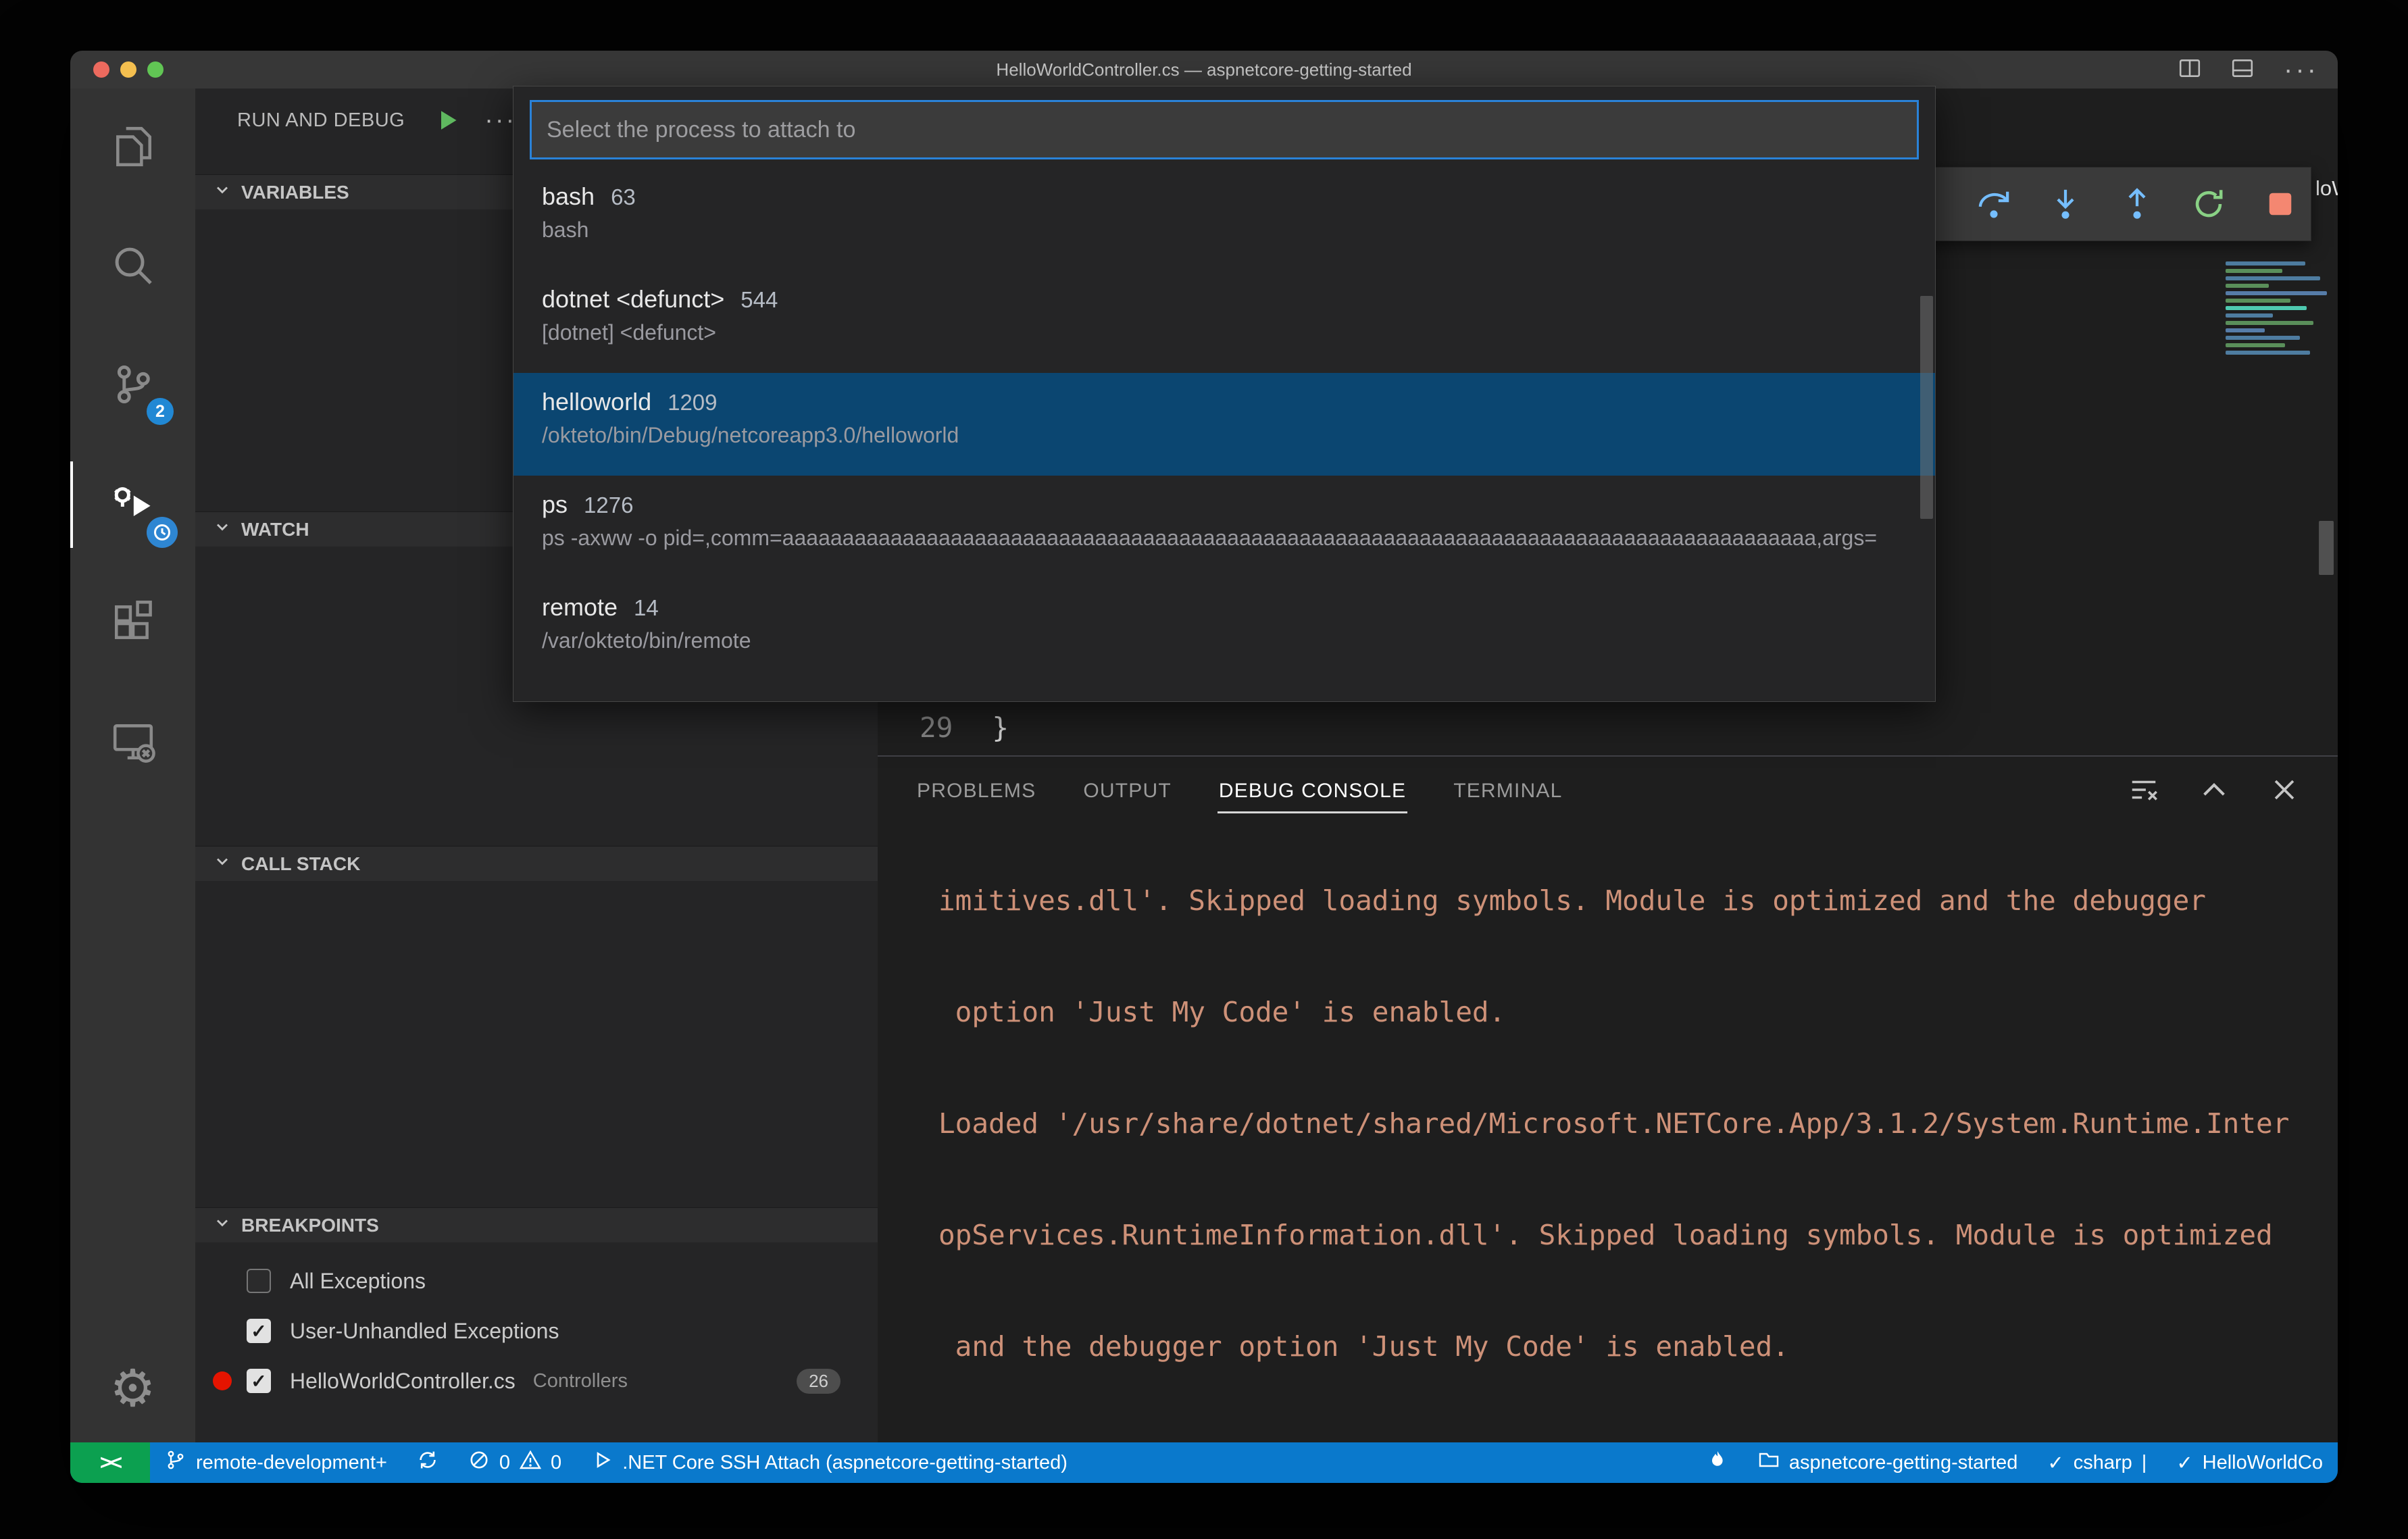  What do you see at coordinates (500, 120) in the screenshot?
I see `debug-view-more-icon: ···` at bounding box center [500, 120].